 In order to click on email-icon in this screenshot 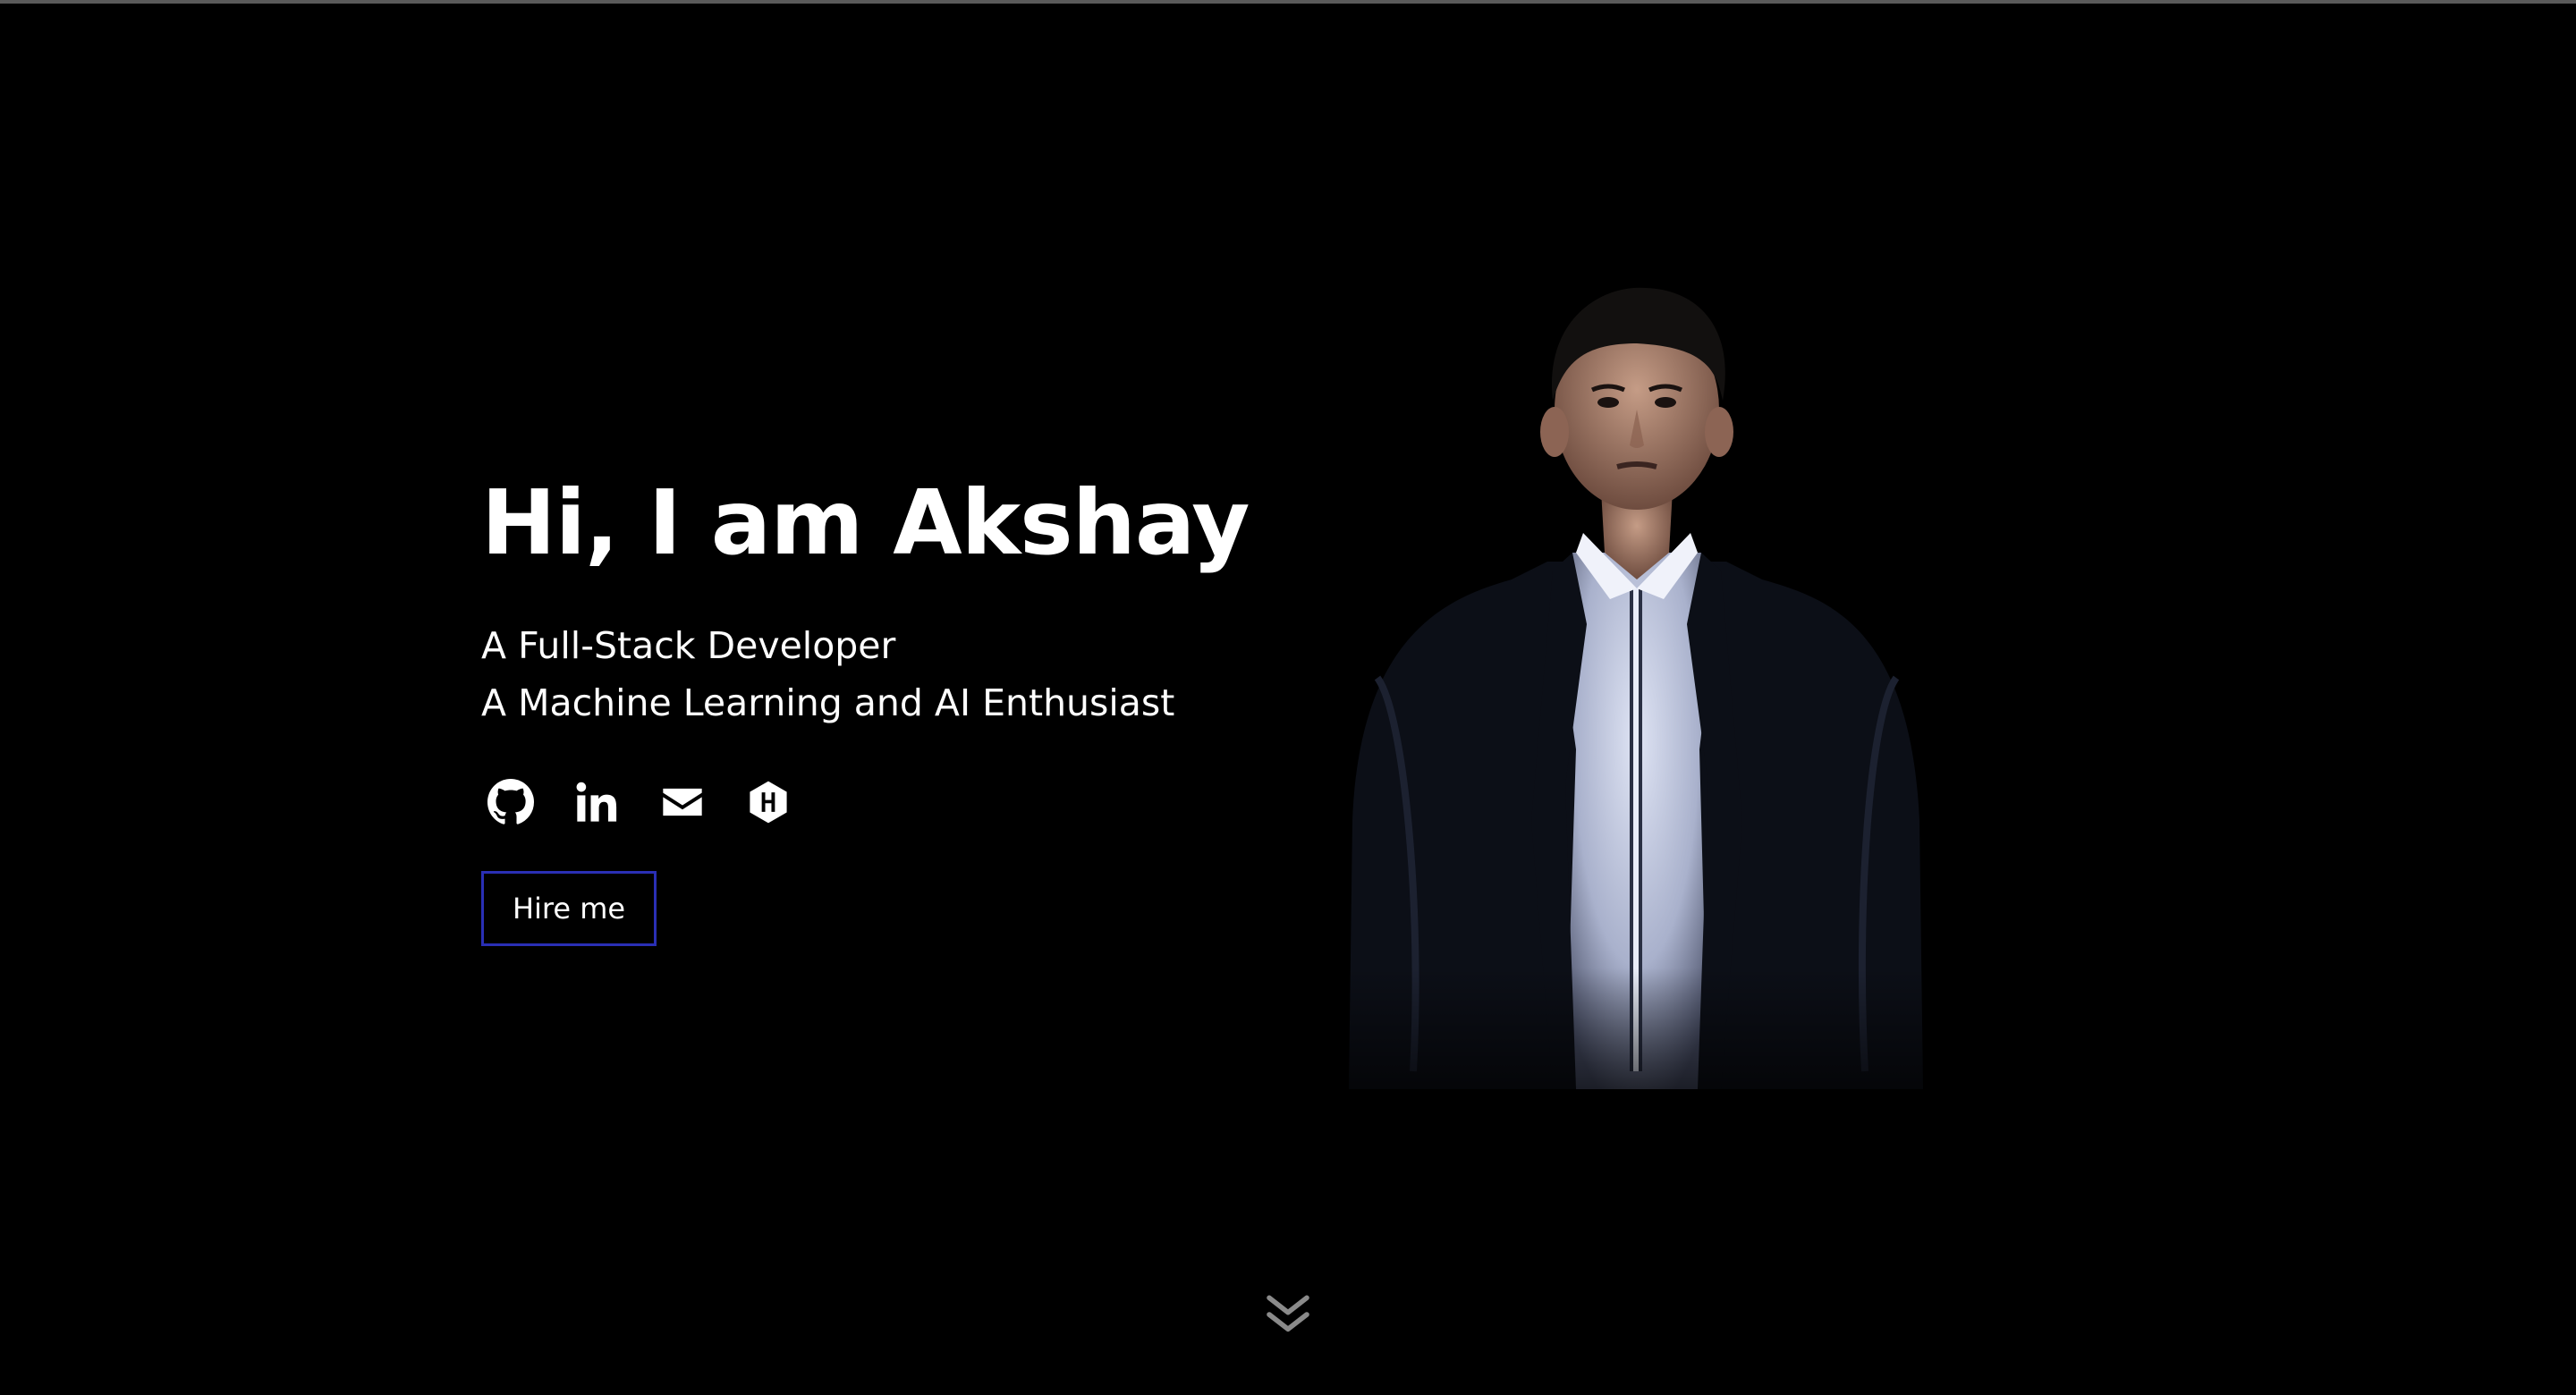, I will do `click(682, 802)`.